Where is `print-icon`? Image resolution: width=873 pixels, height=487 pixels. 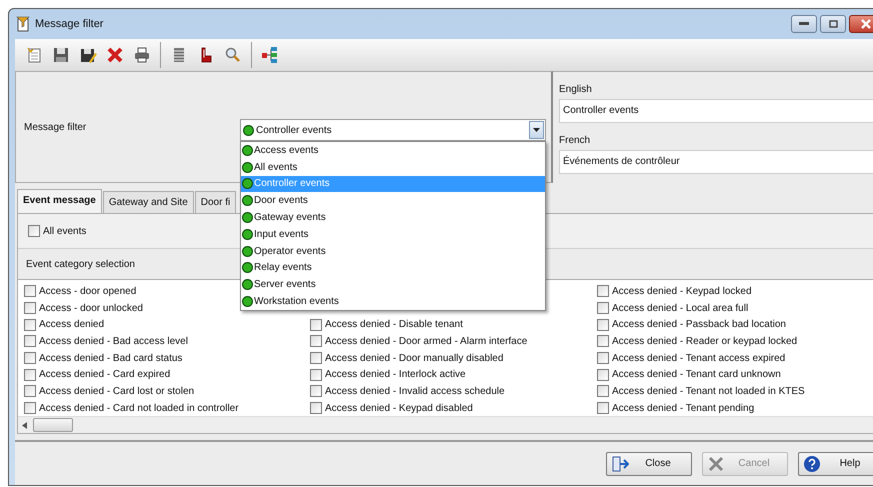 print-icon is located at coordinates (142, 55).